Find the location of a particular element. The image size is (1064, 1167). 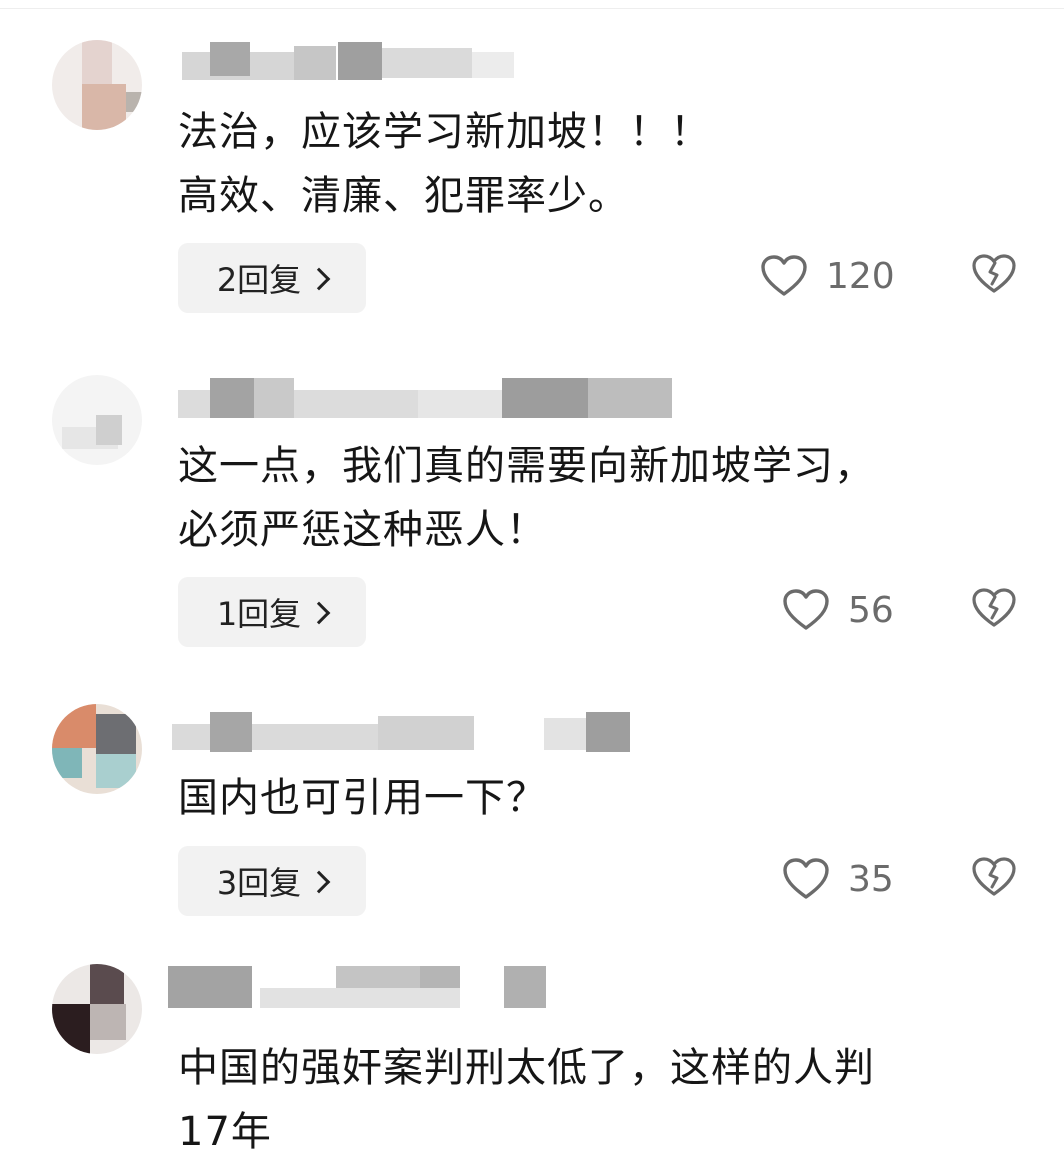

like-count: 120 is located at coordinates (860, 276).